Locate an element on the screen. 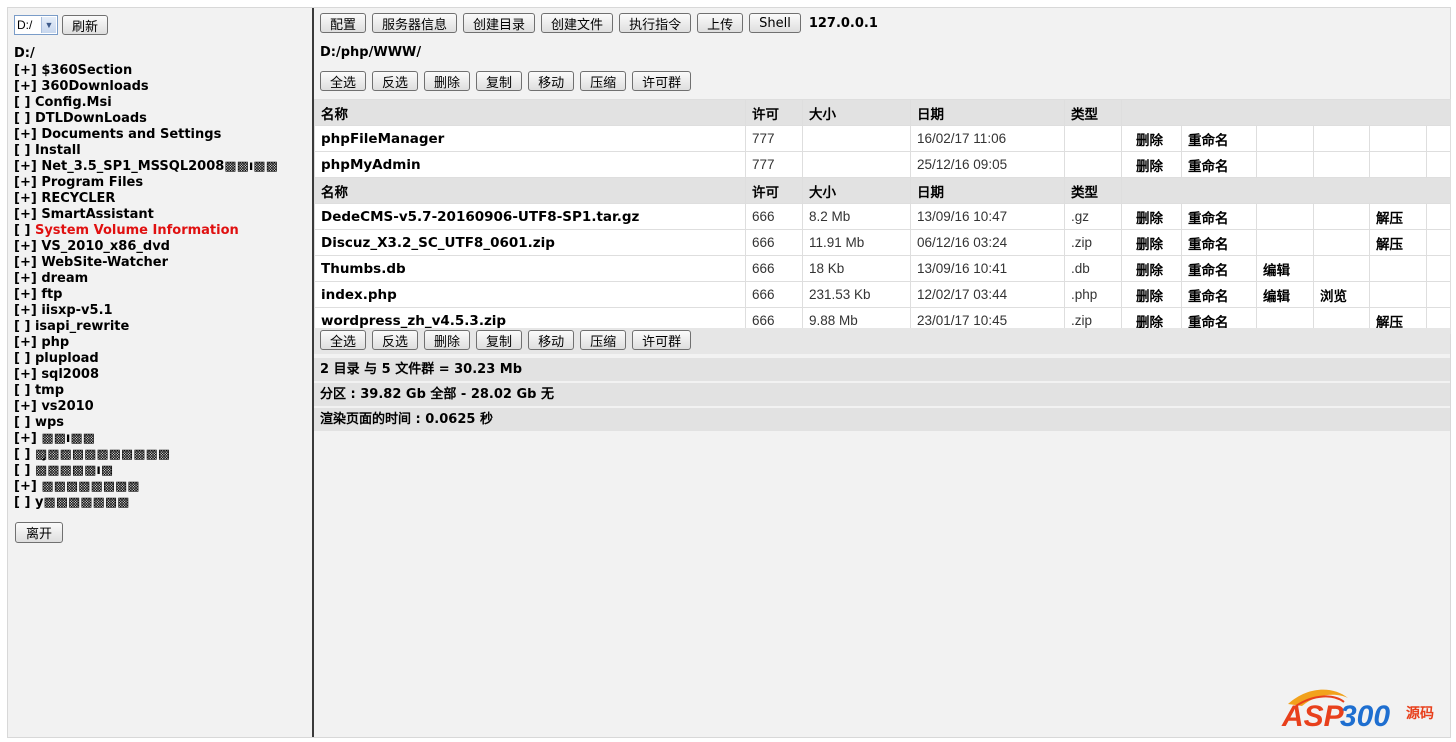 Image resolution: width=1456 pixels, height=742 pixels. tree-item-label: vs2010 is located at coordinates (67, 406).